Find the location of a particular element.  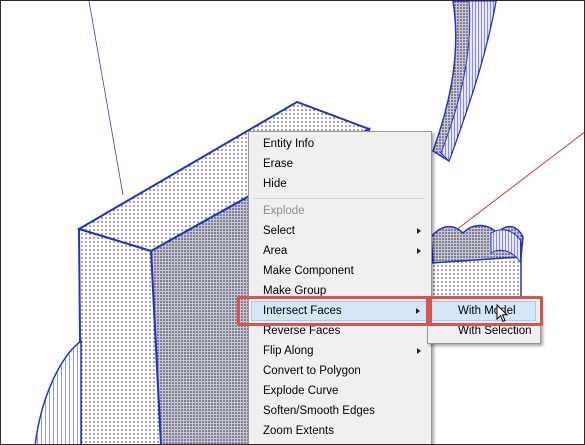

menu-item-label: Flip Along is located at coordinates (288, 351).